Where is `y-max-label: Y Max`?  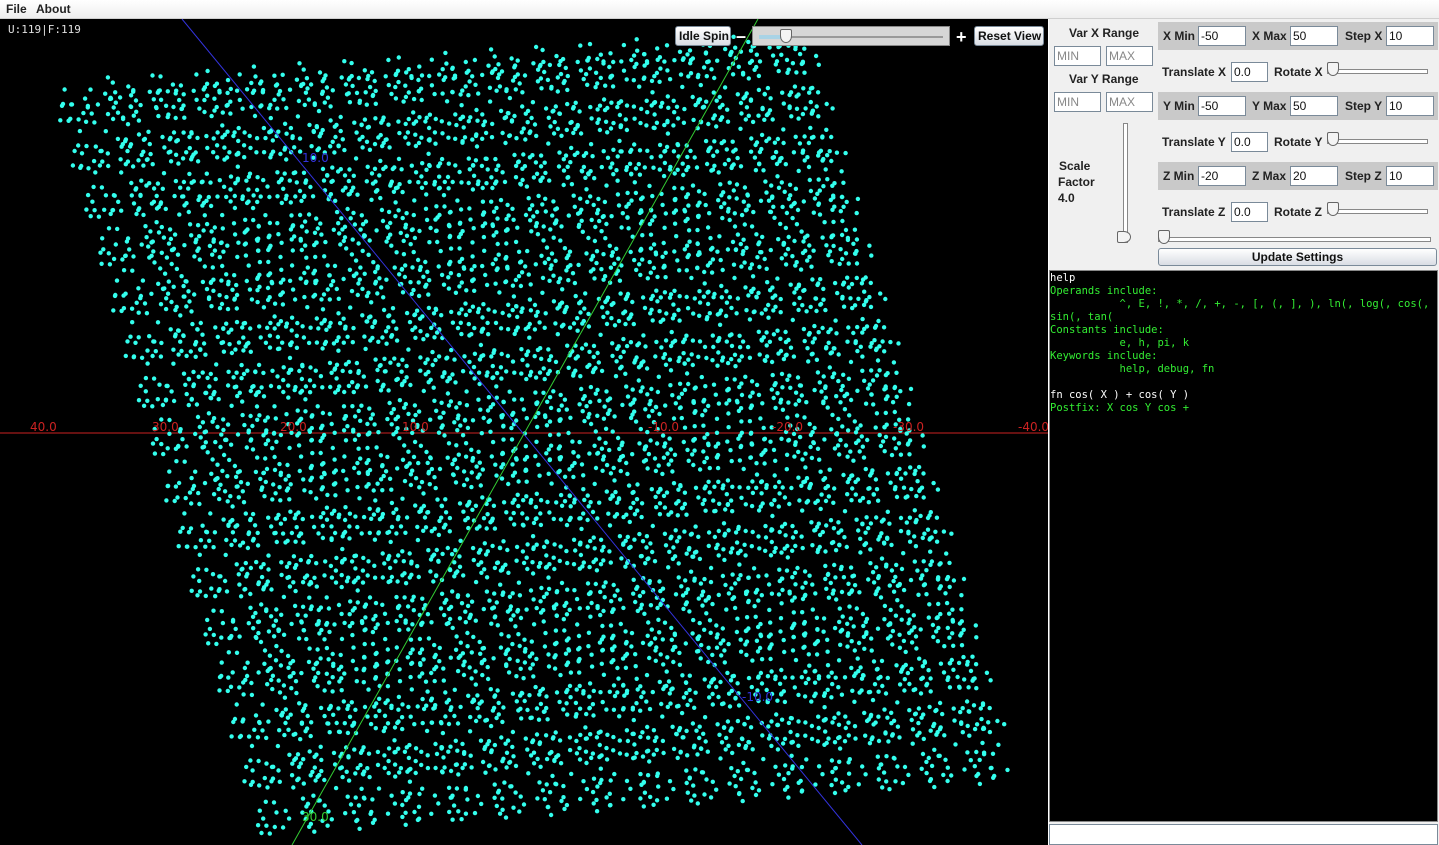 y-max-label: Y Max is located at coordinates (1269, 106).